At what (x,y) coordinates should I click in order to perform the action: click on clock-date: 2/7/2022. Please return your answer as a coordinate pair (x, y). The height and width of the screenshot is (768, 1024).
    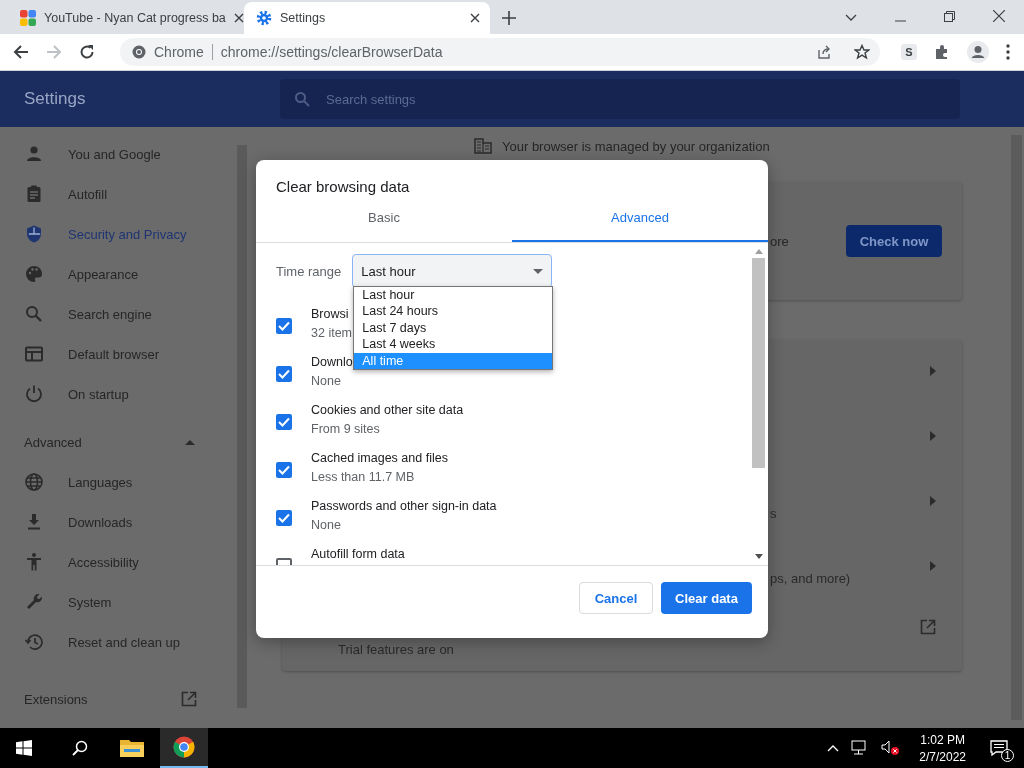
    Looking at the image, I should click on (942, 756).